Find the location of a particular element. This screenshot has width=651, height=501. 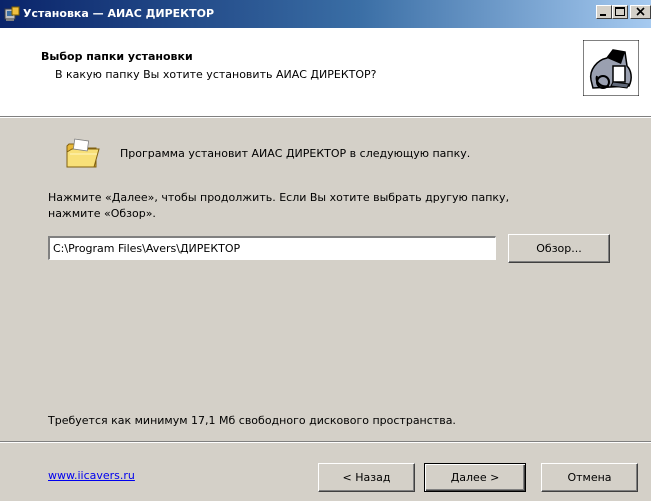

window-title: Установка — АИАС ДИРЕКТОР is located at coordinates (119, 13).